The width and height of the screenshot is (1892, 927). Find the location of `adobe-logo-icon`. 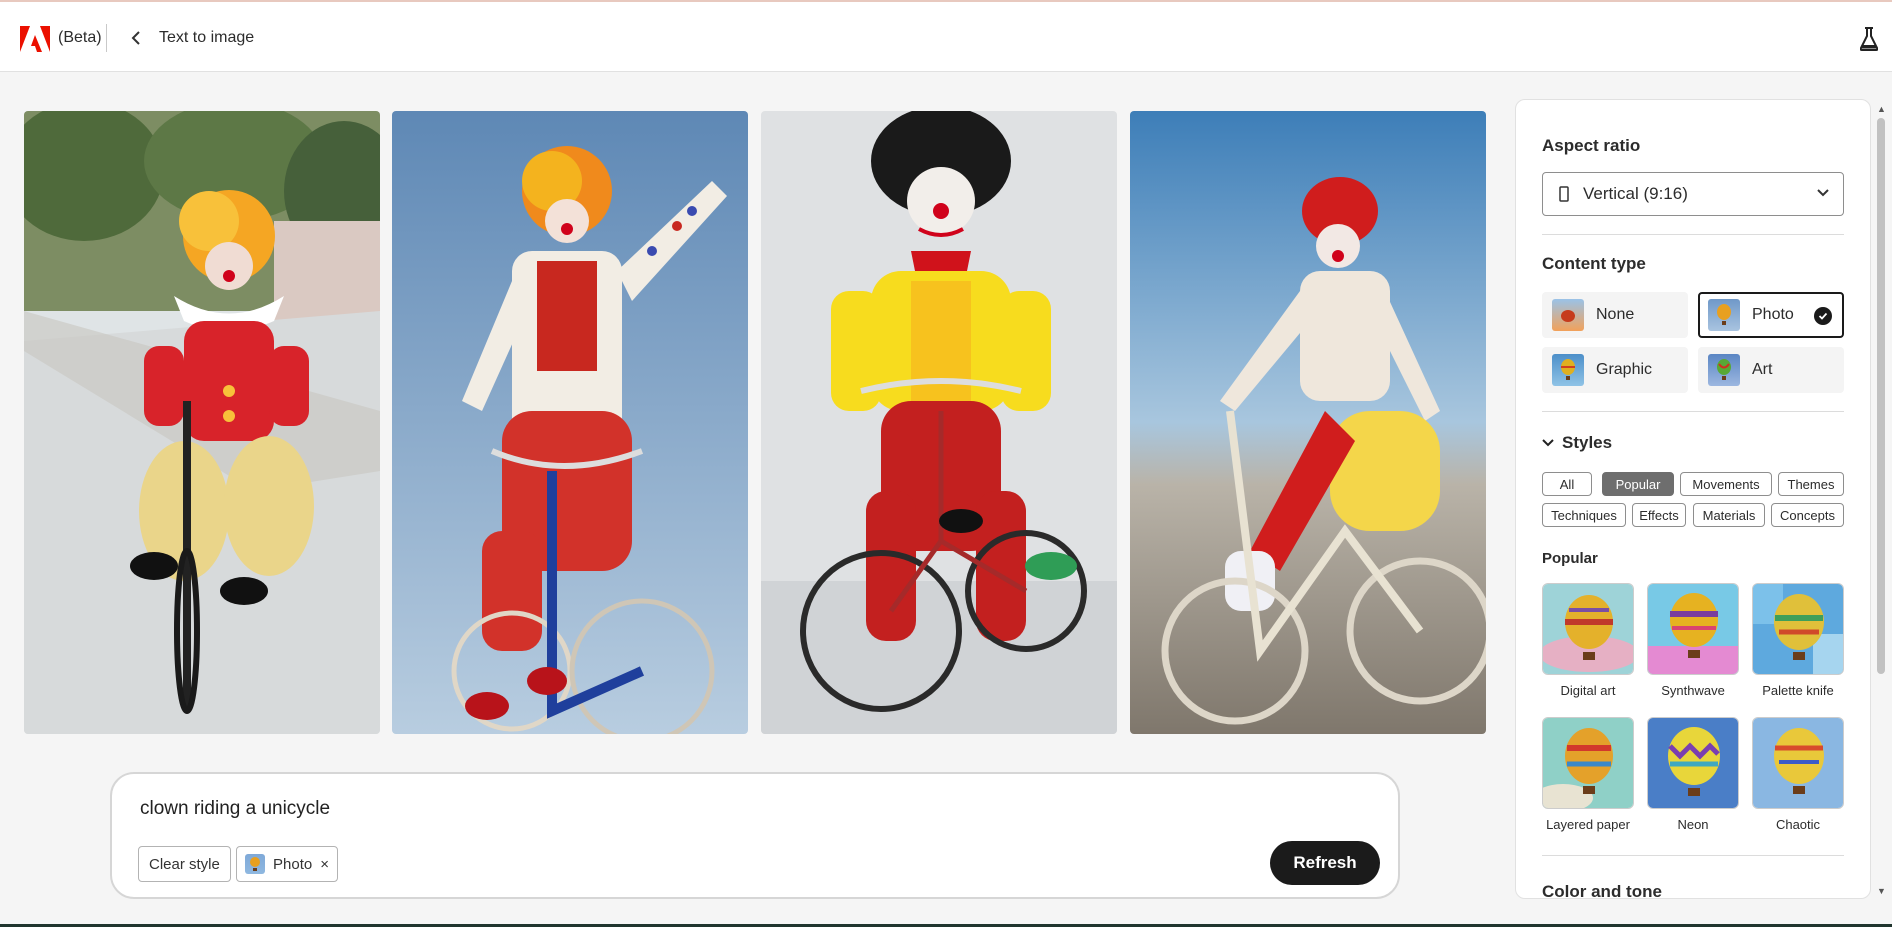

adobe-logo-icon is located at coordinates (35, 39).